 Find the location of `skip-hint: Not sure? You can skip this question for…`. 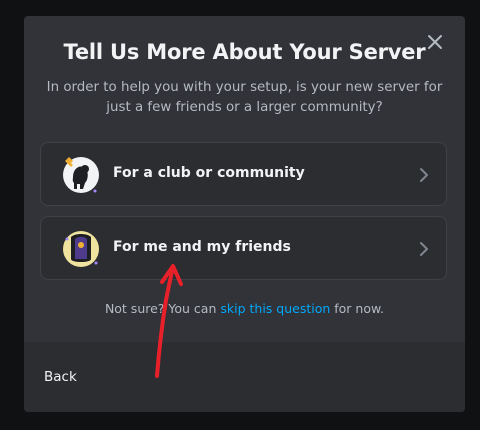

skip-hint: Not sure? You can skip this question for… is located at coordinates (244, 308).